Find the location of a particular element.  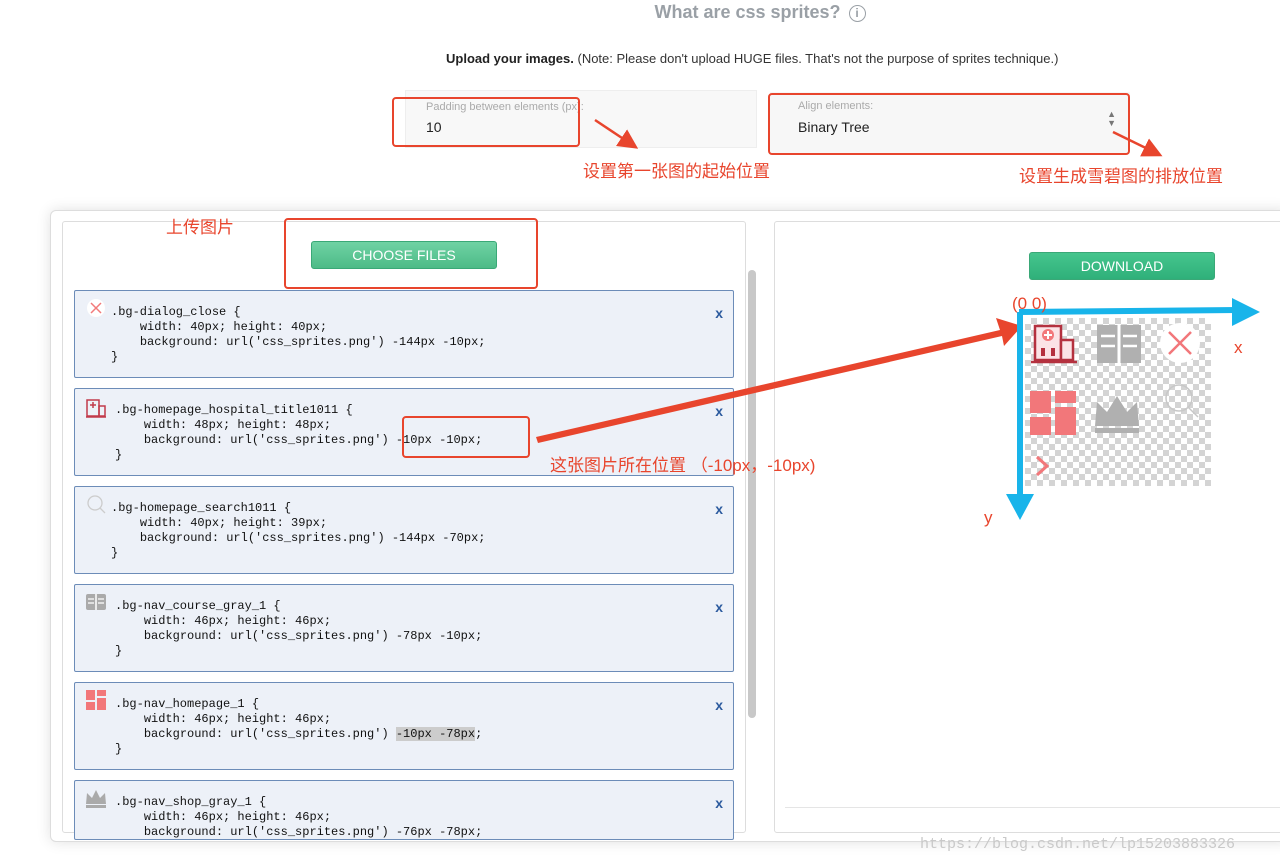

watermark: https://blog.csdn.net/lp15203883326 is located at coordinates (1078, 844).